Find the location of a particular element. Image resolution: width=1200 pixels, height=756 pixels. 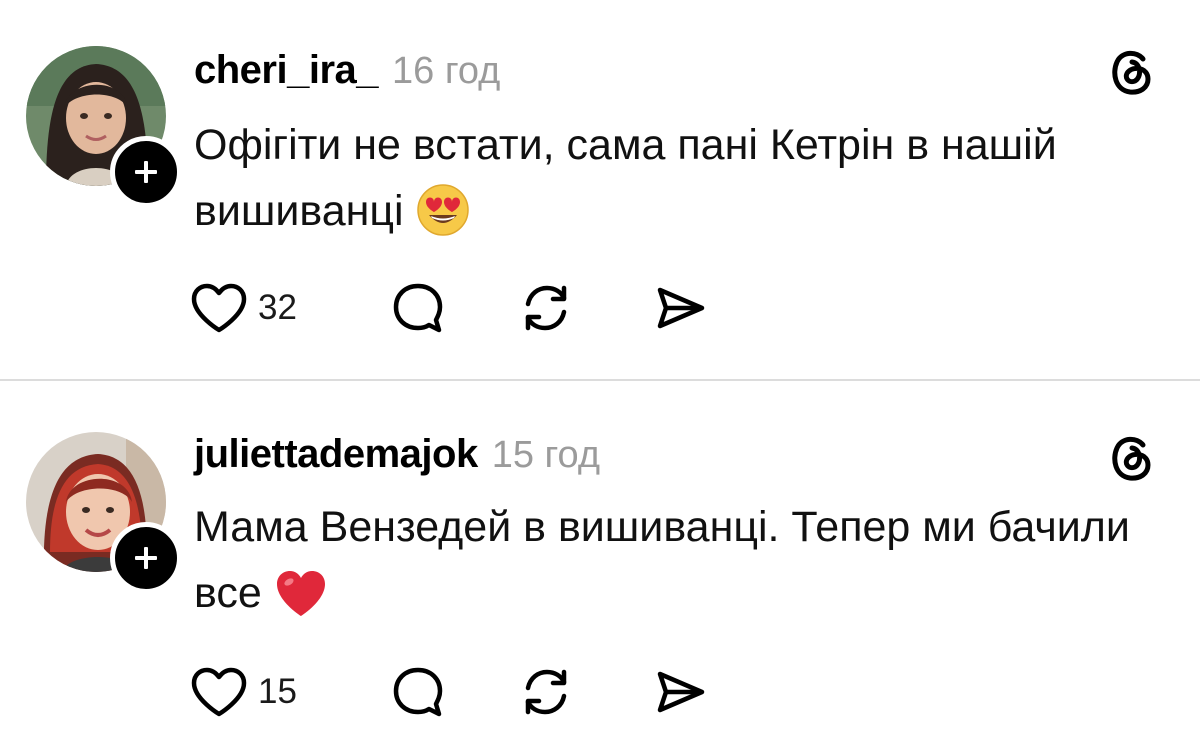

post-header: juliettademajok 15 год is located at coordinates (397, 454).